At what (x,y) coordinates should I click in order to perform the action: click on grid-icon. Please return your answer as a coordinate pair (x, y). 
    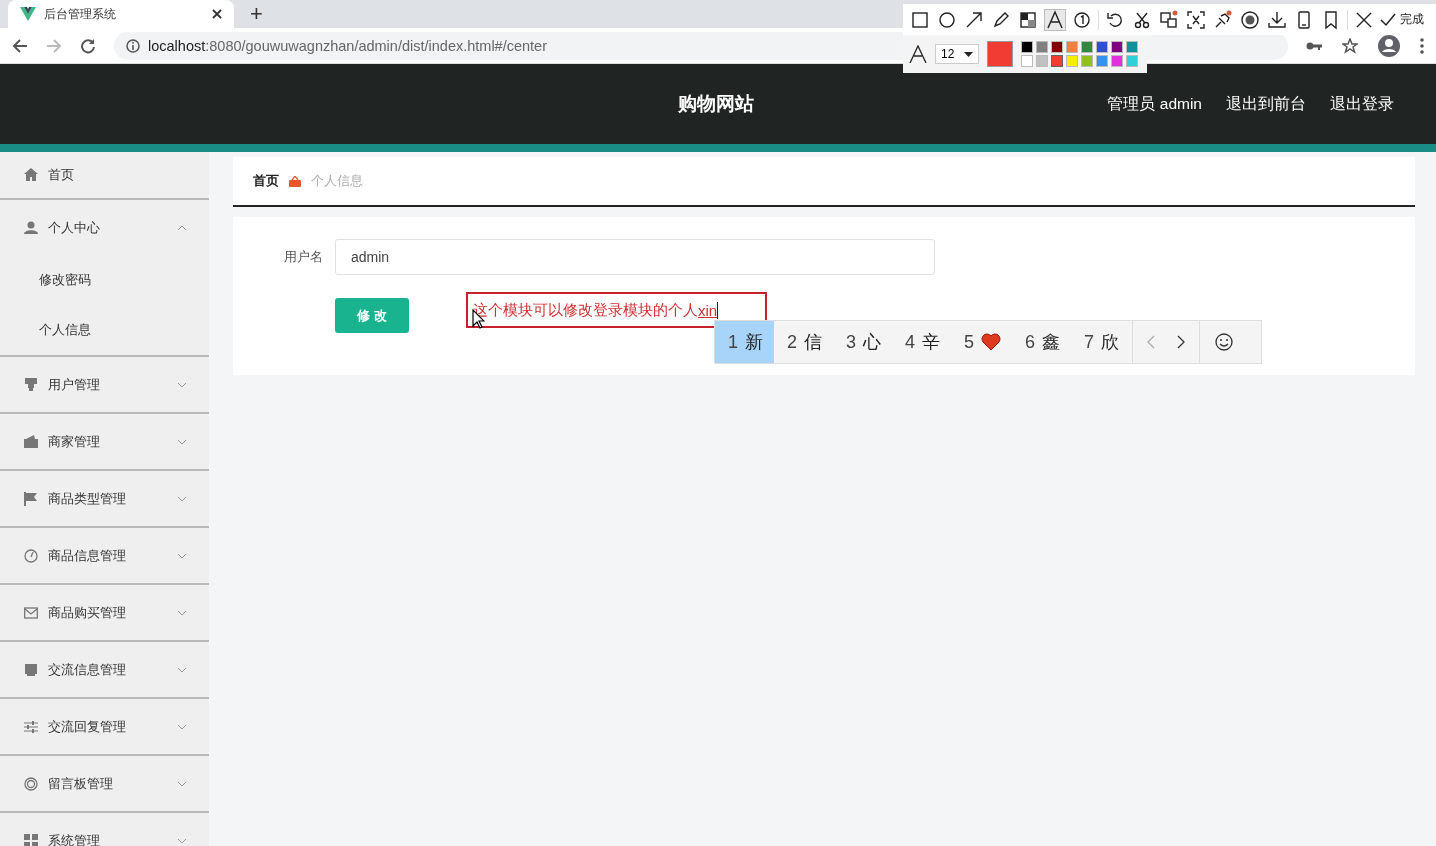
    Looking at the image, I should click on (31, 839).